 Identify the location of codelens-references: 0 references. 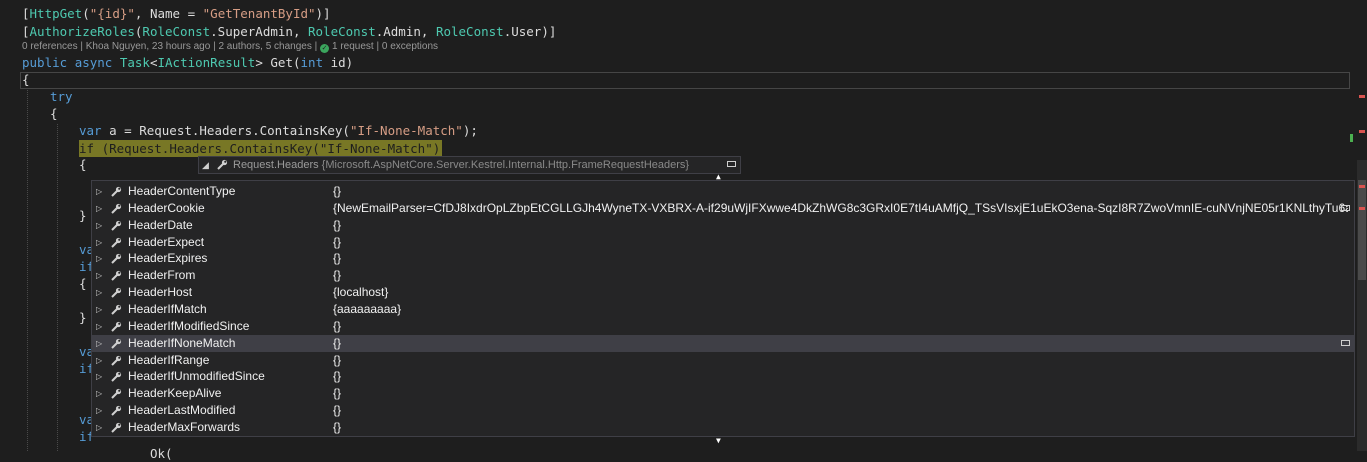
(50, 46).